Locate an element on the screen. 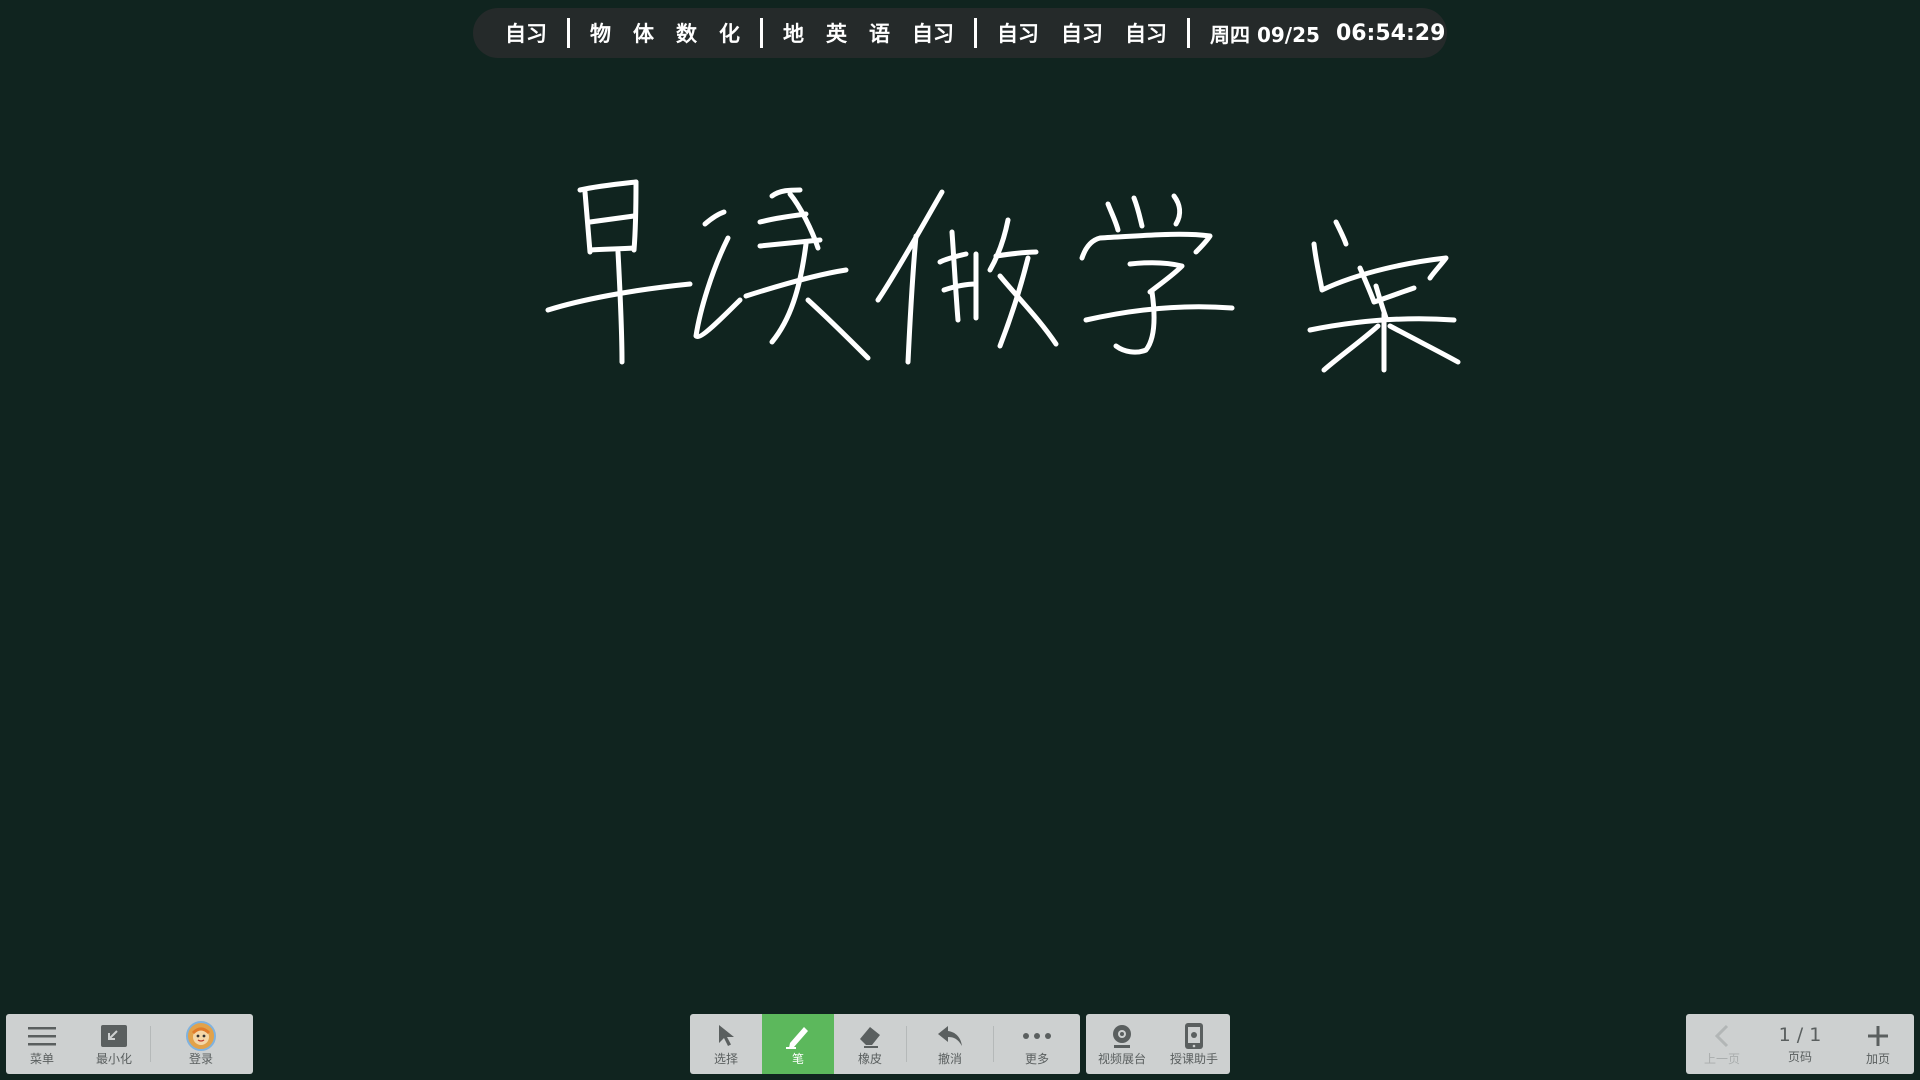 This screenshot has width=1920, height=1080. schedule-group-4: 自习 自习 自习 is located at coordinates (1082, 33).